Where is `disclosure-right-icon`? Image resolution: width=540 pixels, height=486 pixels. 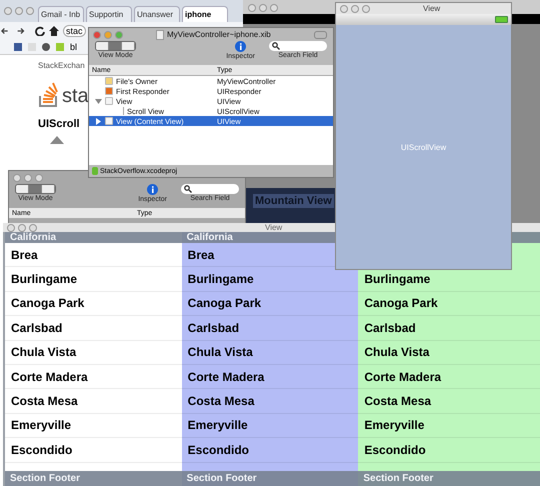
disclosure-right-icon is located at coordinates (98, 121).